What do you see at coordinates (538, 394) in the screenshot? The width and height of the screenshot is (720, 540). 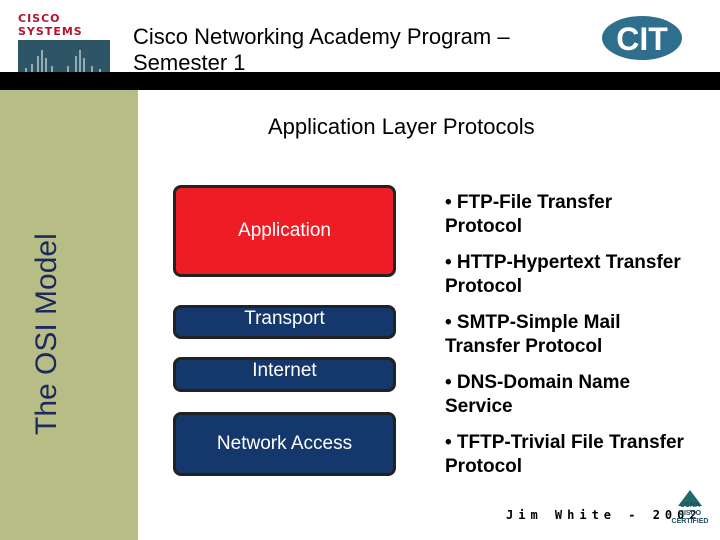 I see `protocol-item: • DNS-Domain Name Service` at bounding box center [538, 394].